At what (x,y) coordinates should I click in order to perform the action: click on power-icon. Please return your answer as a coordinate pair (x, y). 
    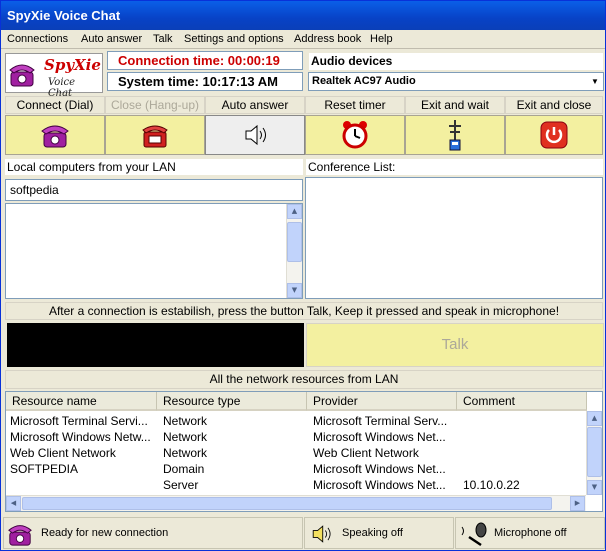
    Looking at the image, I should click on (554, 135).